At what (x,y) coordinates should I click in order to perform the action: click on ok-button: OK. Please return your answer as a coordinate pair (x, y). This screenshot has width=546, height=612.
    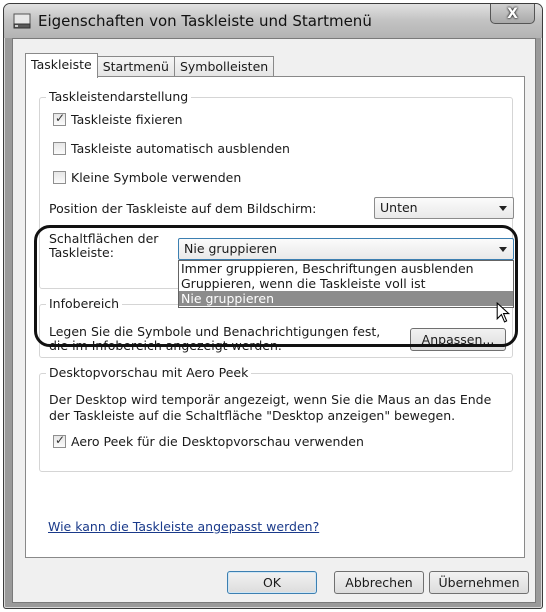
    Looking at the image, I should click on (272, 582).